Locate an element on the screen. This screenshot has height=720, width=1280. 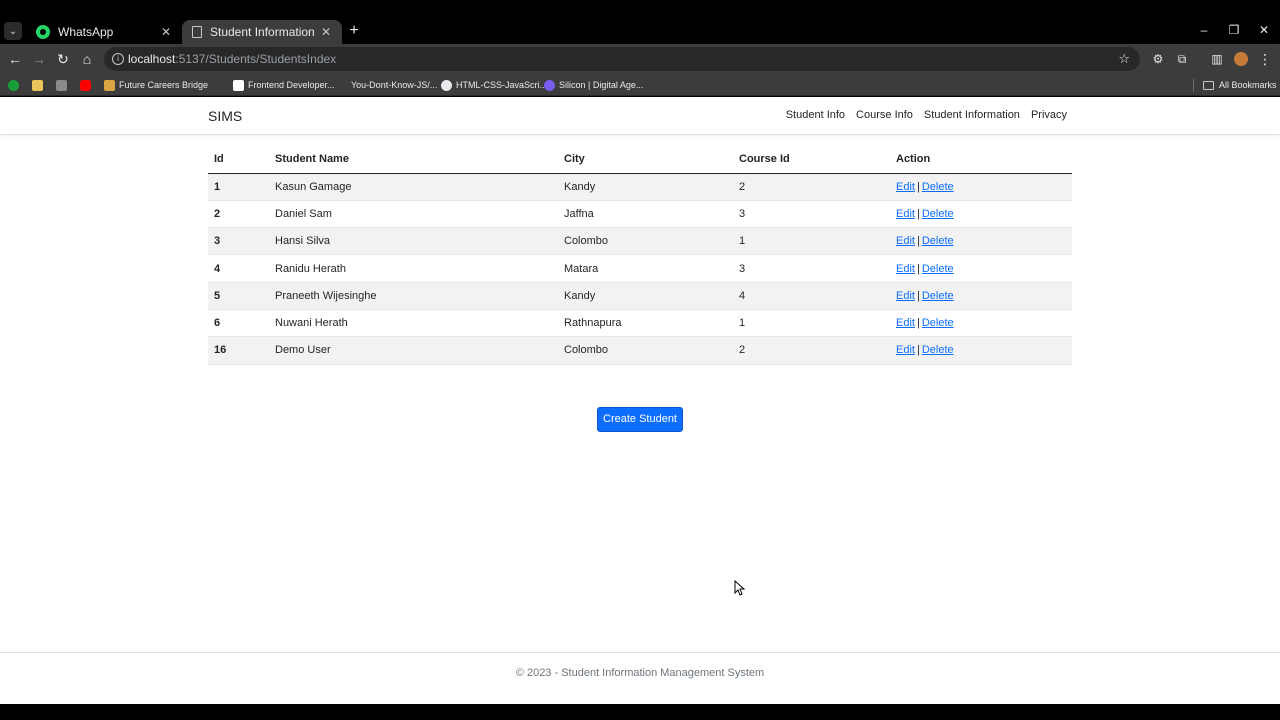
tab-title: WhatsApp is located at coordinates (86, 32).